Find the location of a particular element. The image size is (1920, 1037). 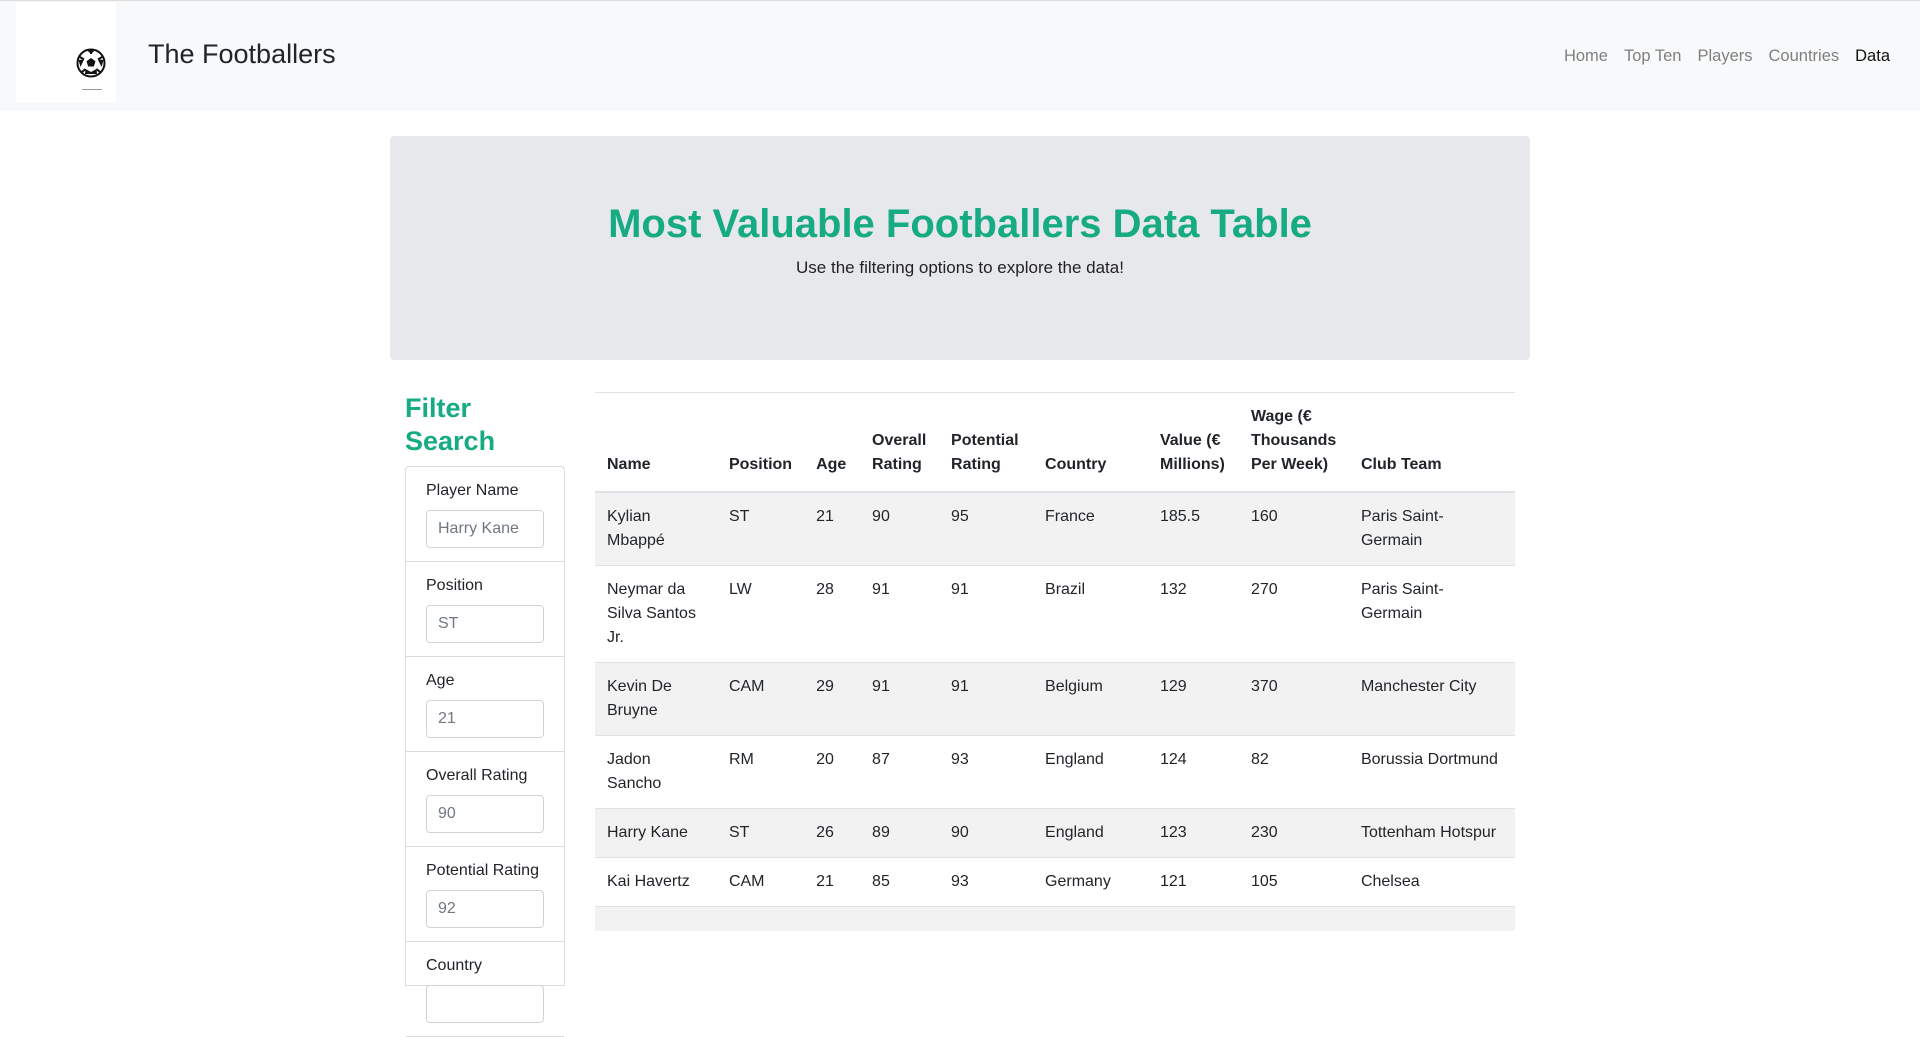

nav-link-countries: Countries is located at coordinates (1804, 56).